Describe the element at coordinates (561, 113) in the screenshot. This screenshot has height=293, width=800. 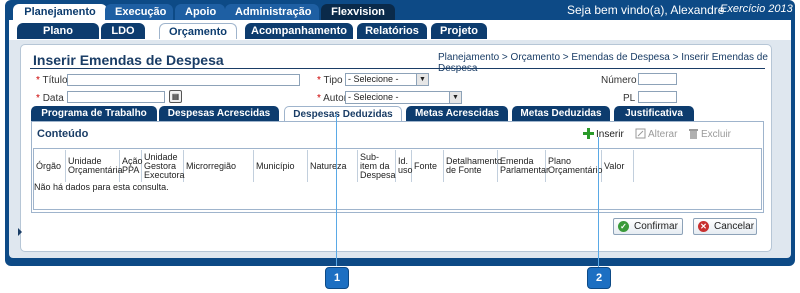
I see `tab-metas-deduzidas: Metas Deduzidas` at that location.